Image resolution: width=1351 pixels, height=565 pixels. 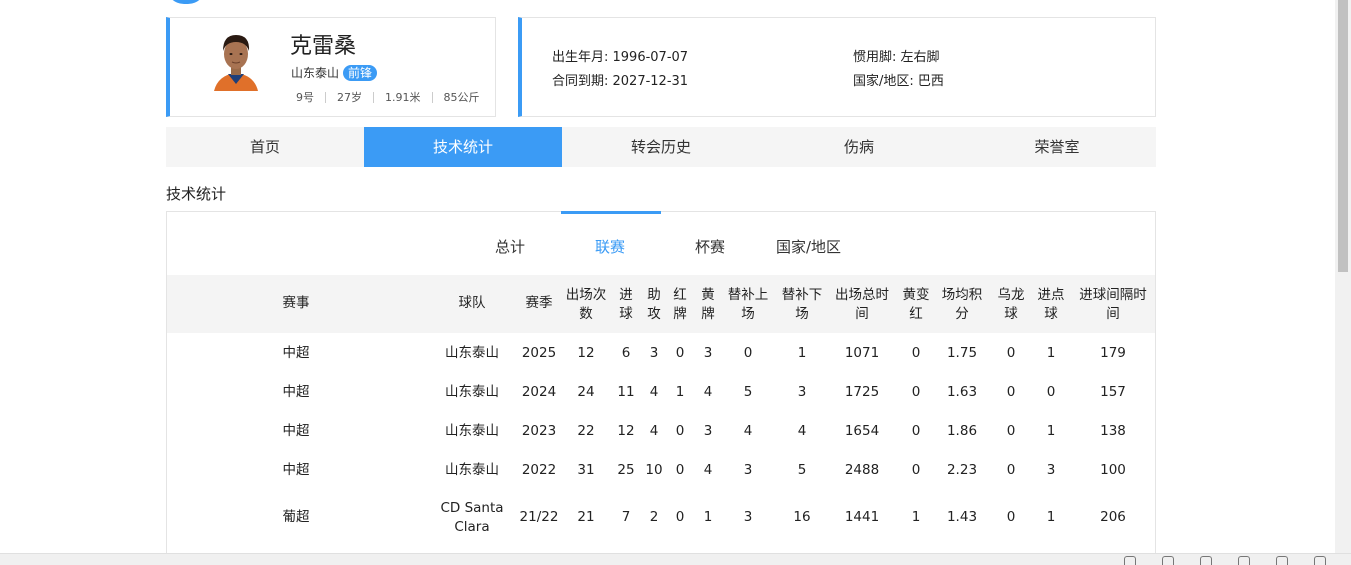 I want to click on tab-transfer-history: 转会历史, so click(x=661, y=147).